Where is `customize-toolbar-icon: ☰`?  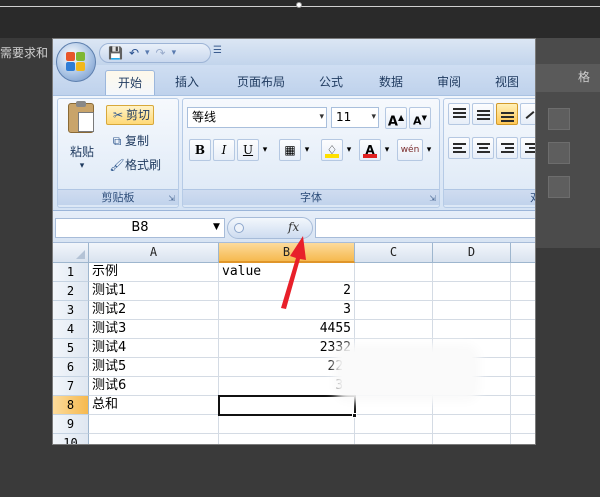 customize-toolbar-icon: ☰ is located at coordinates (217, 50).